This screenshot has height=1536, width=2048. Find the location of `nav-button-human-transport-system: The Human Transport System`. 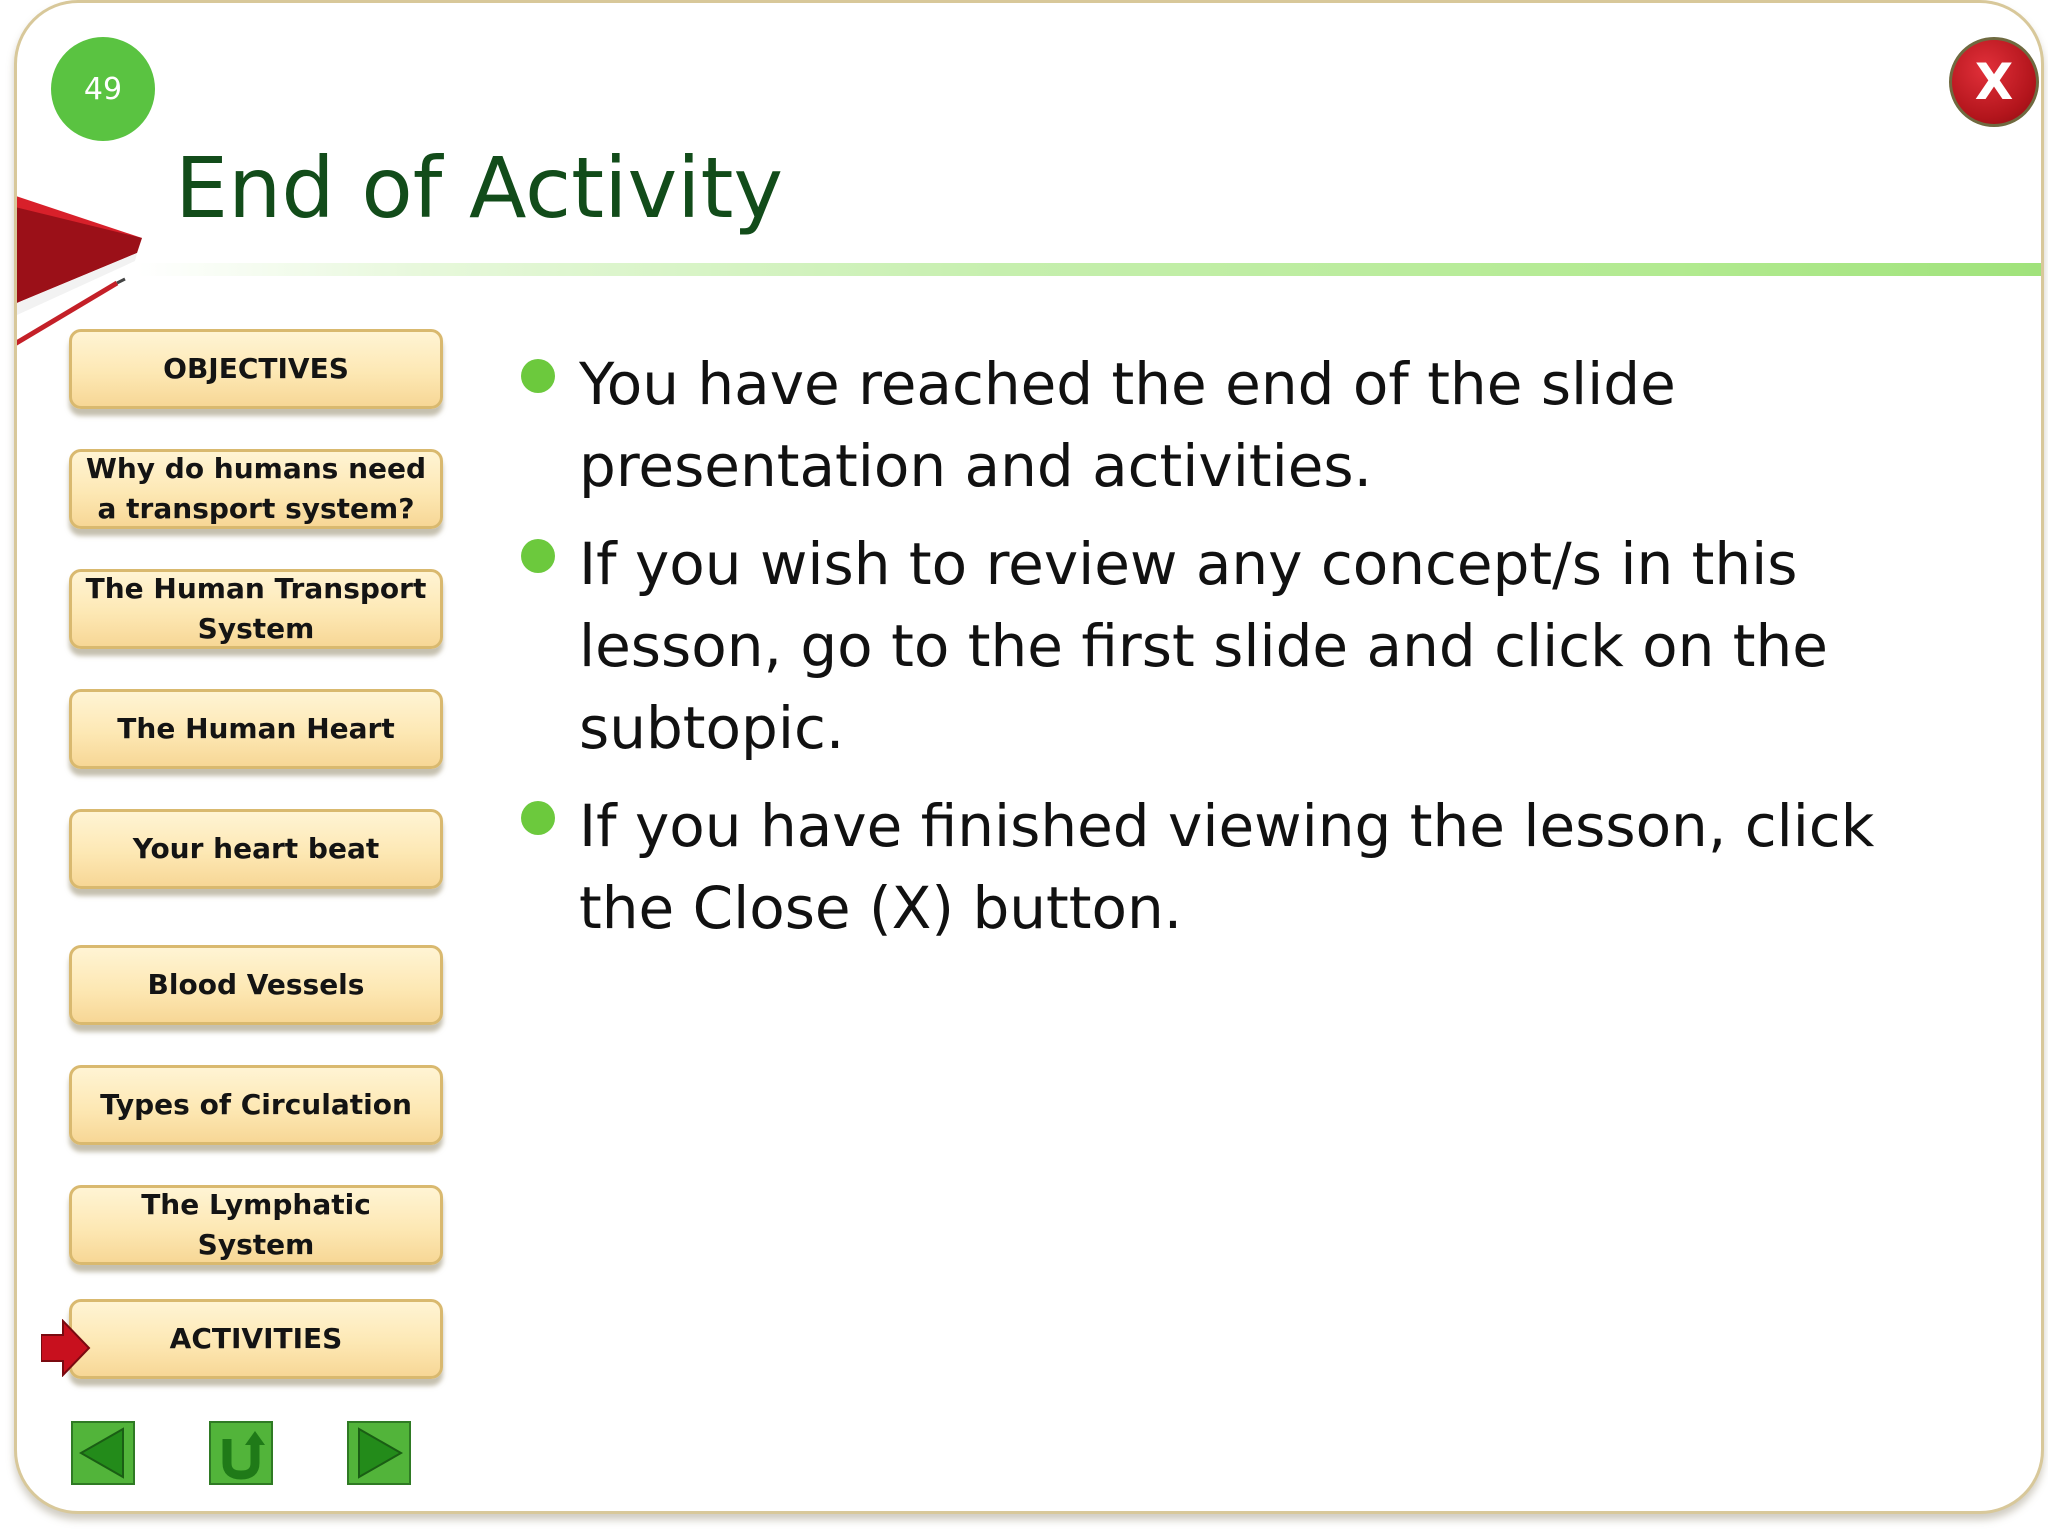

nav-button-human-transport-system: The Human Transport System is located at coordinates (256, 609).